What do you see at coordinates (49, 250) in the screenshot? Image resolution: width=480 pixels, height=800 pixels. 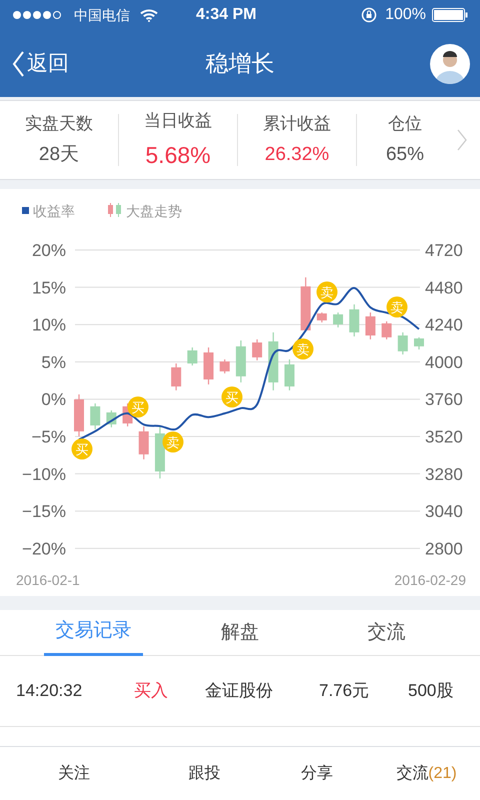 I see `axis-label: 20%` at bounding box center [49, 250].